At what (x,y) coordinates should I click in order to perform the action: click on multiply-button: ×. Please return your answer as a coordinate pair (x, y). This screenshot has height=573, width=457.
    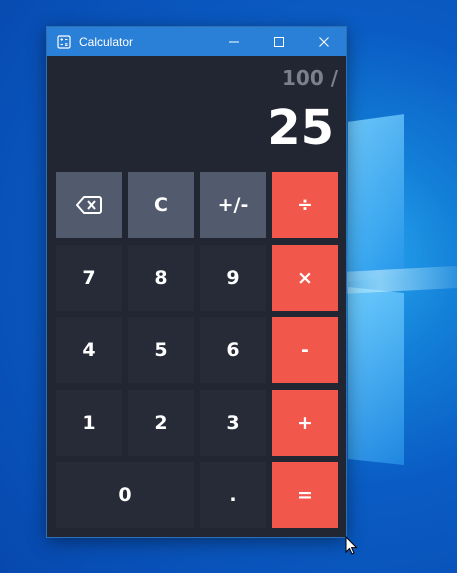
    Looking at the image, I should click on (305, 277).